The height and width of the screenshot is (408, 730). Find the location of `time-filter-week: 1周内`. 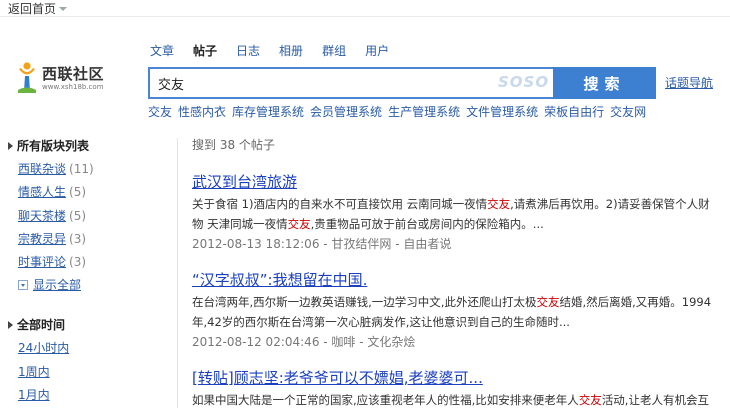

time-filter-week: 1周内 is located at coordinates (34, 372).